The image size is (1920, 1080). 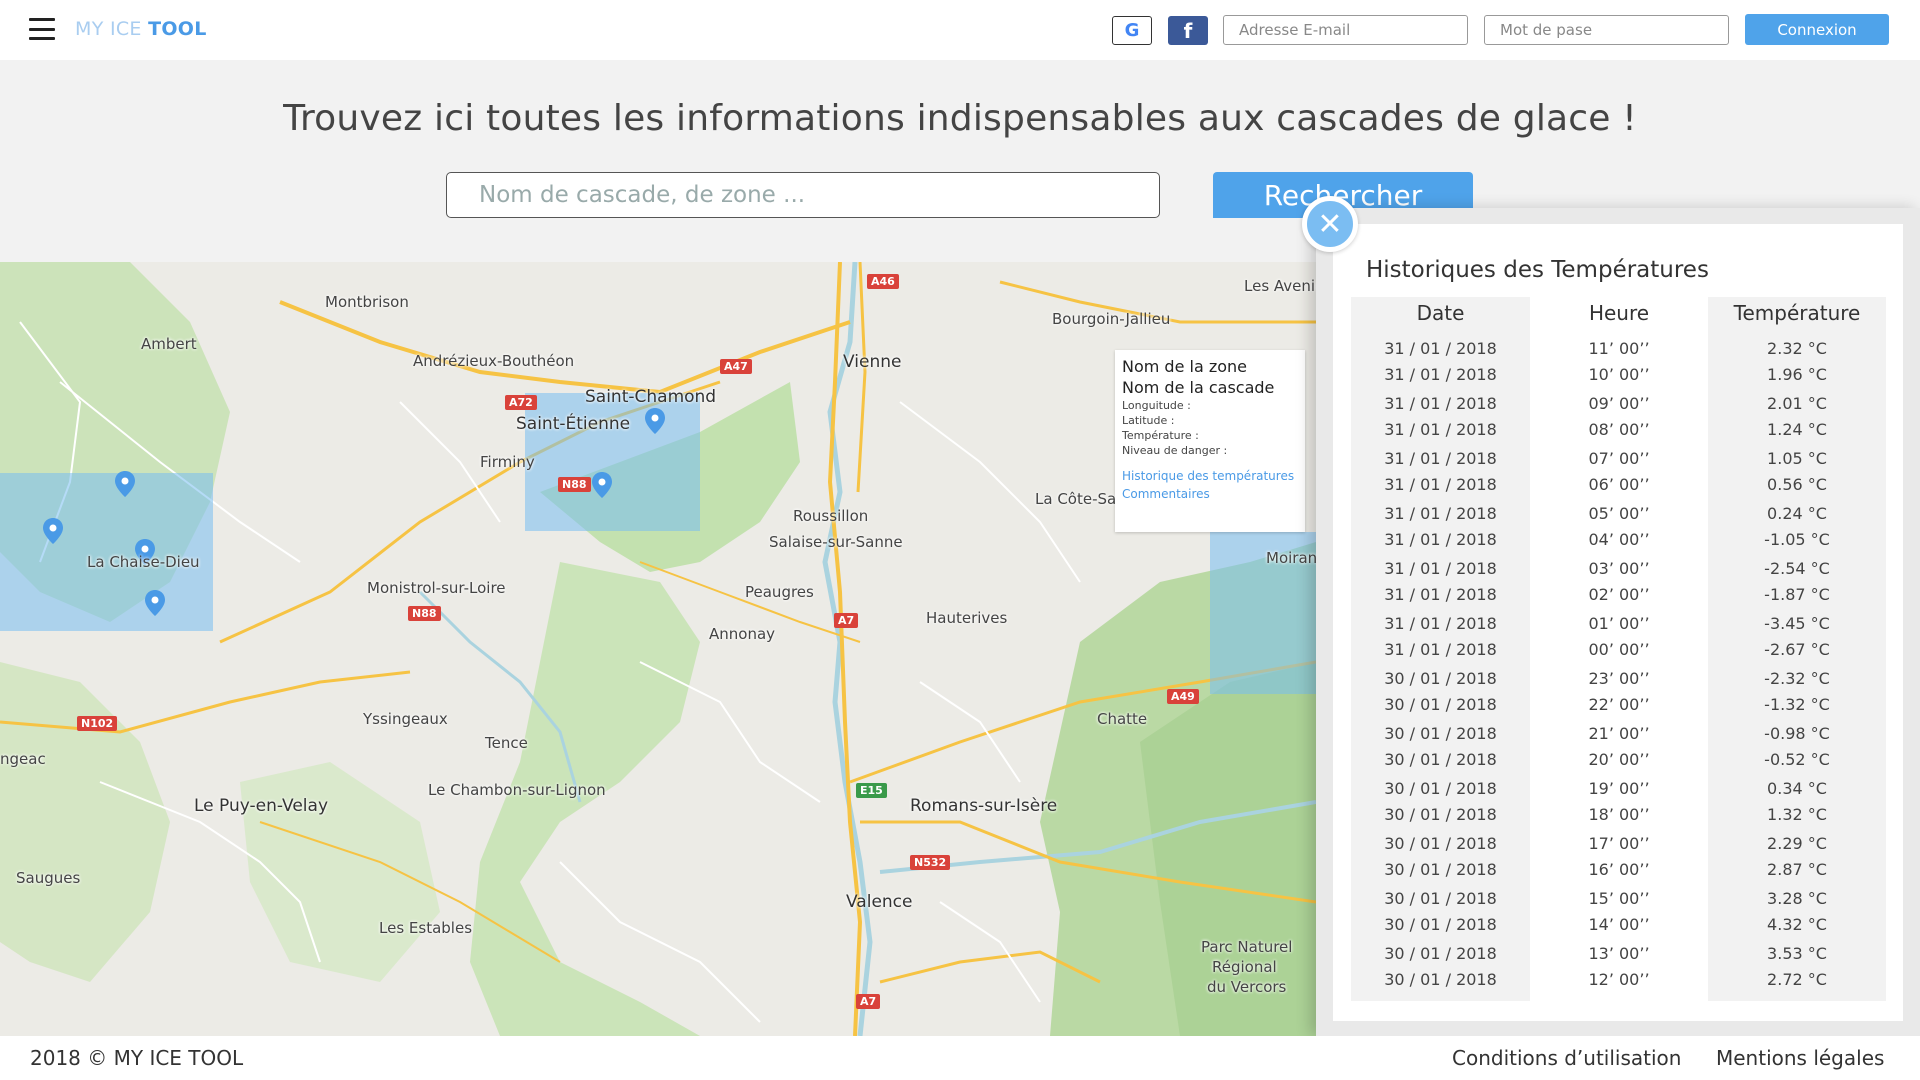 What do you see at coordinates (930, 862) in the screenshot?
I see `road-shield: N532` at bounding box center [930, 862].